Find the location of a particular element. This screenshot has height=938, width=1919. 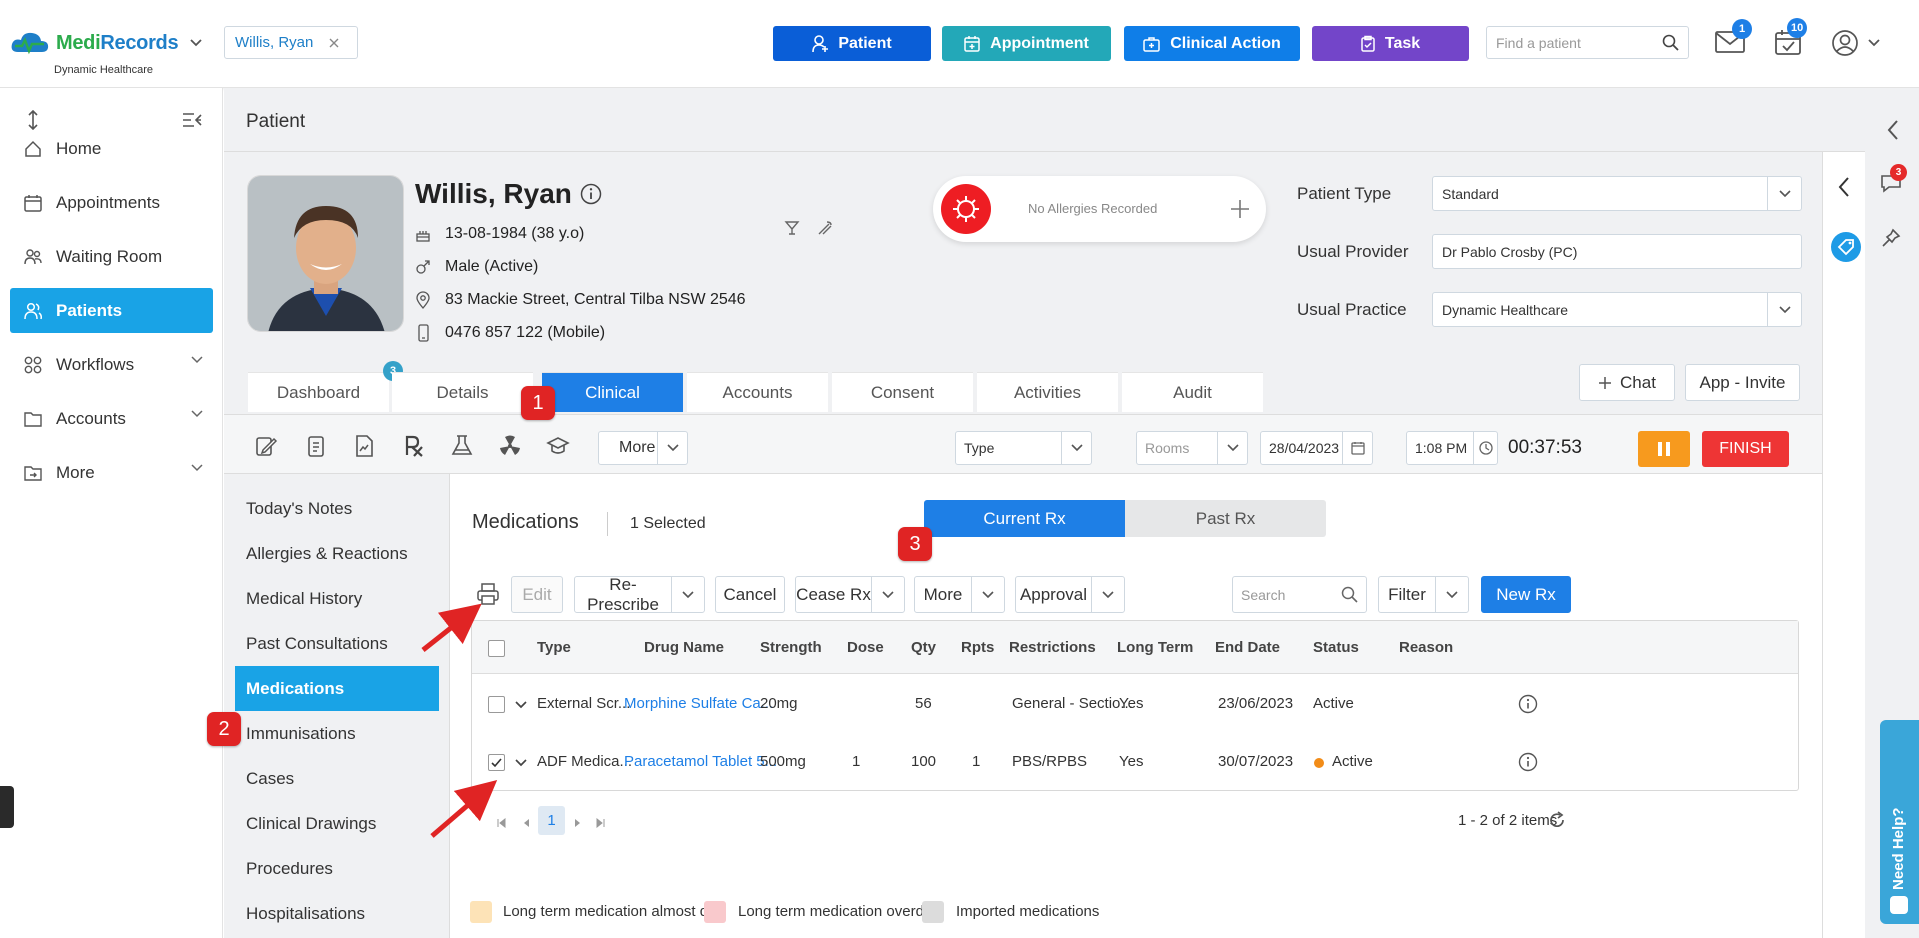

time-input: 1:08 PM is located at coordinates (1452, 448).